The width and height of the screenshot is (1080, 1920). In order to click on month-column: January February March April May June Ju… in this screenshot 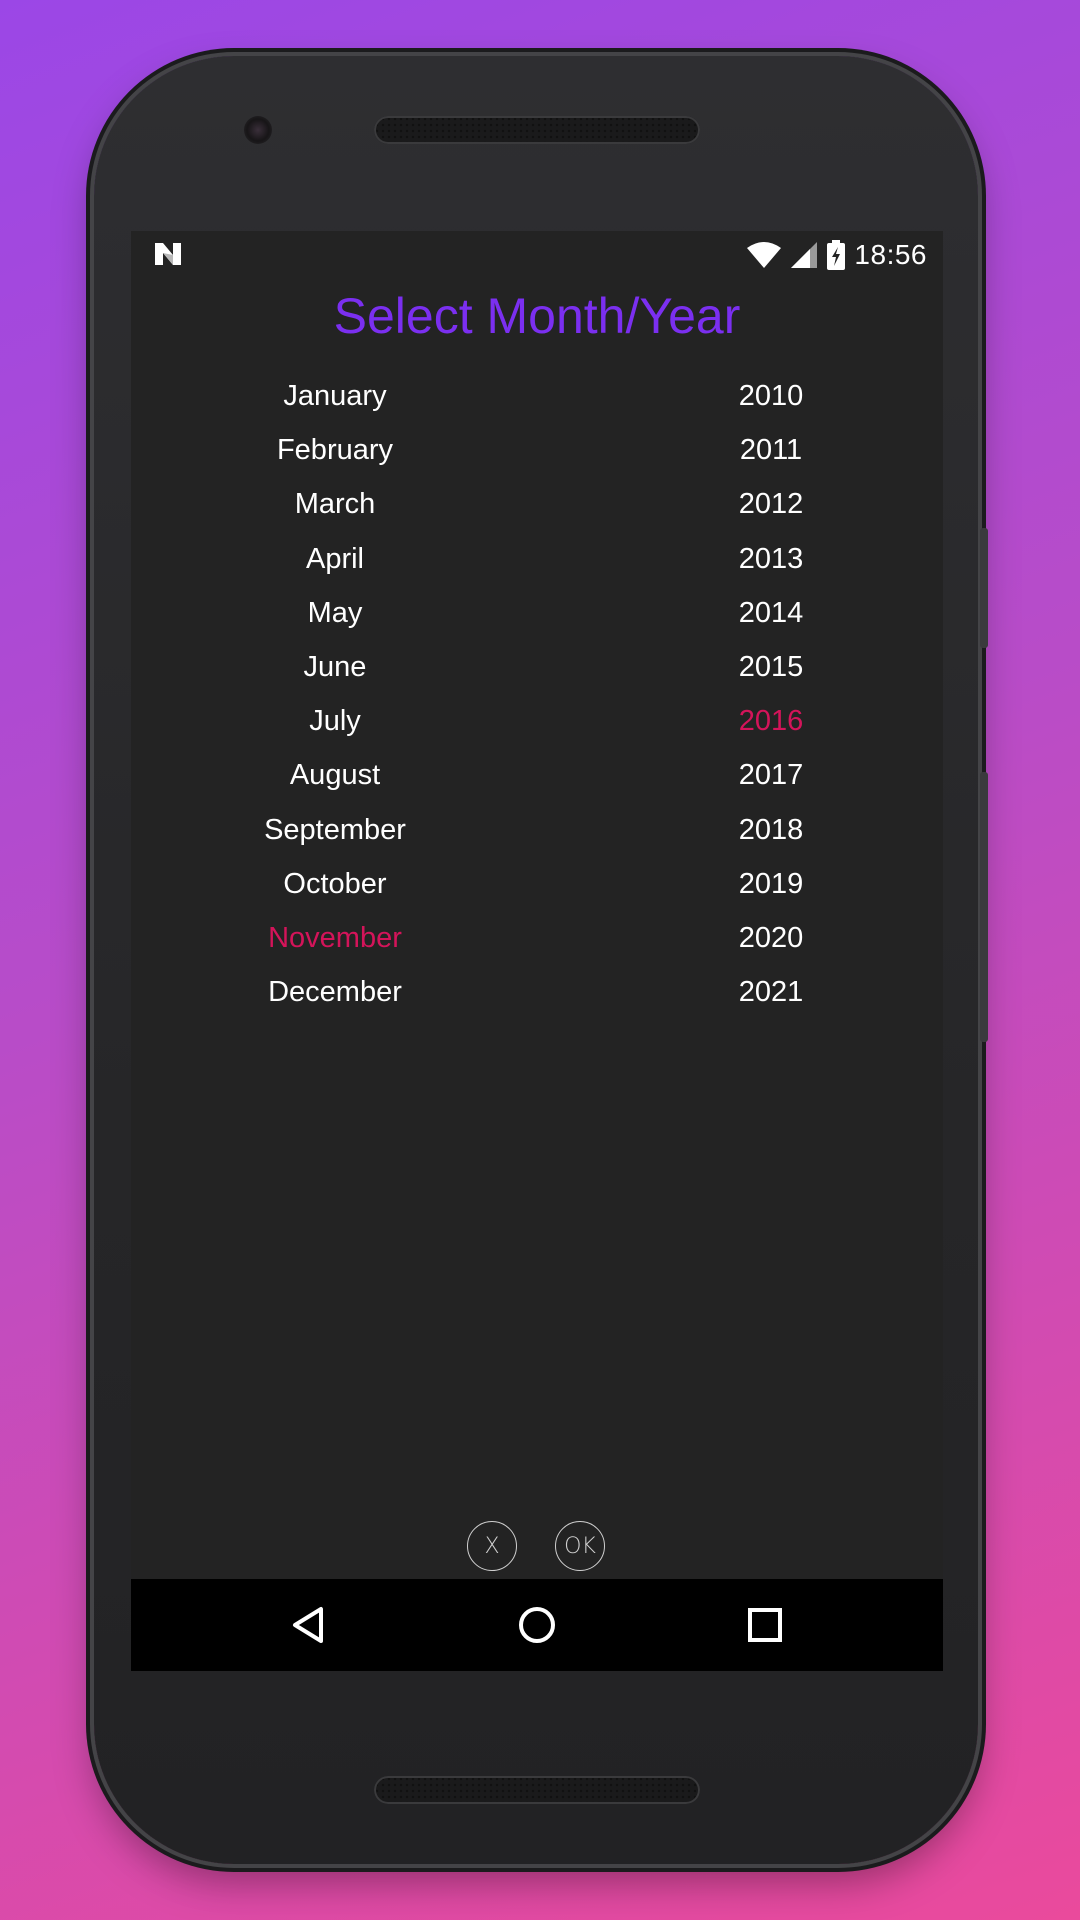, I will do `click(335, 694)`.